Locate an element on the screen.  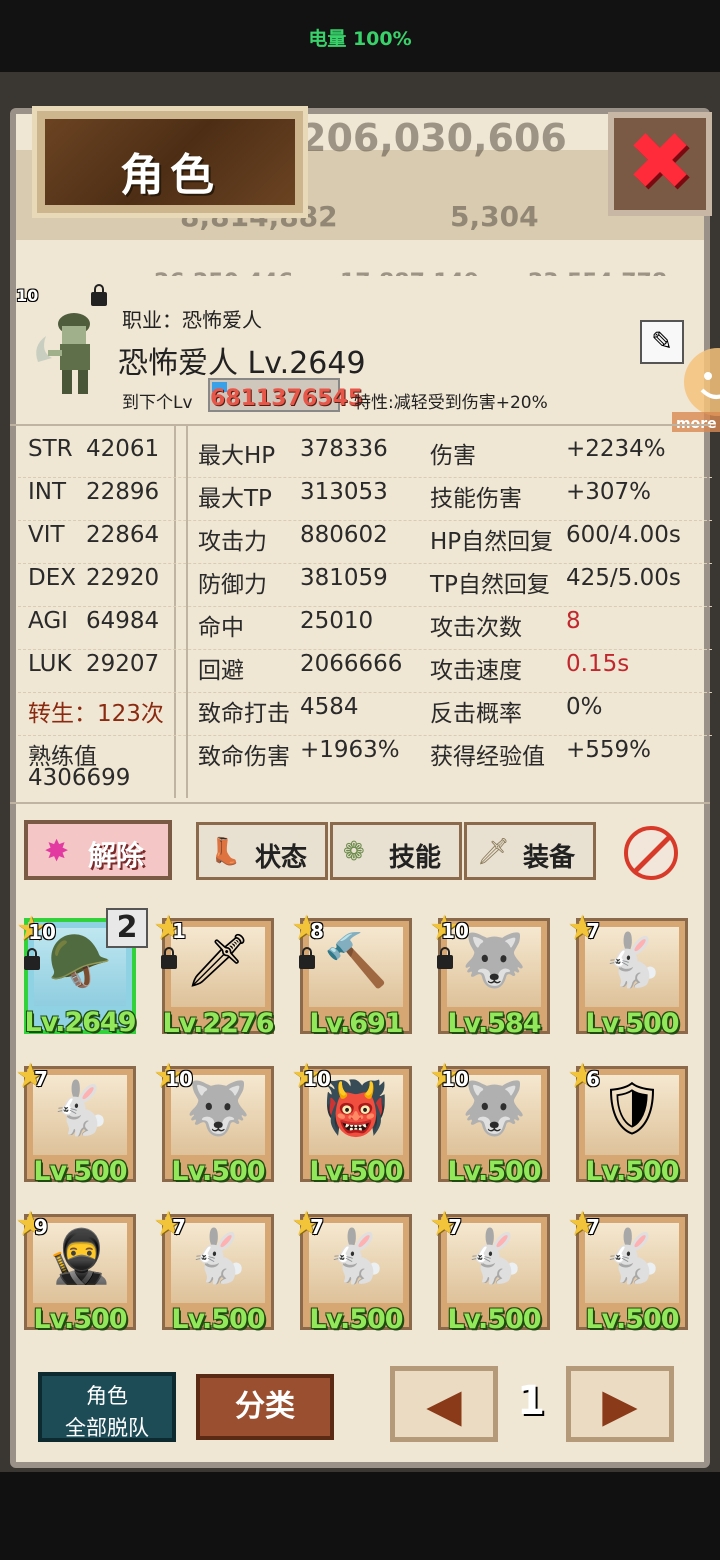
all-leave-team-button: 角色 全部脱队 is located at coordinates (107, 1407).